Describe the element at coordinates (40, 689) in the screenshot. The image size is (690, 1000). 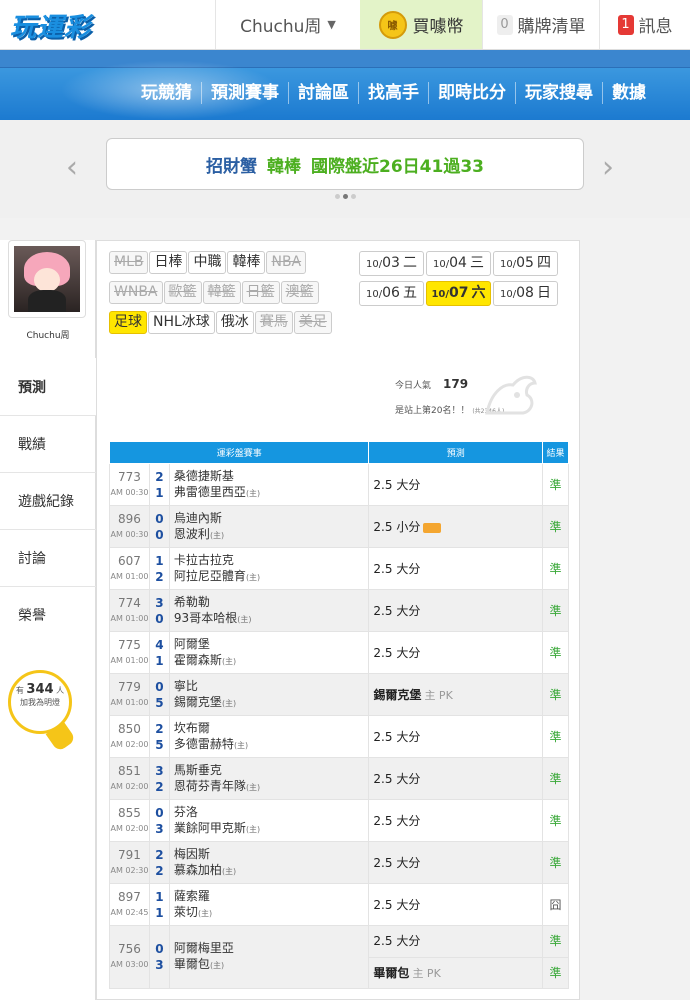
I see `fans-count: 344` at that location.